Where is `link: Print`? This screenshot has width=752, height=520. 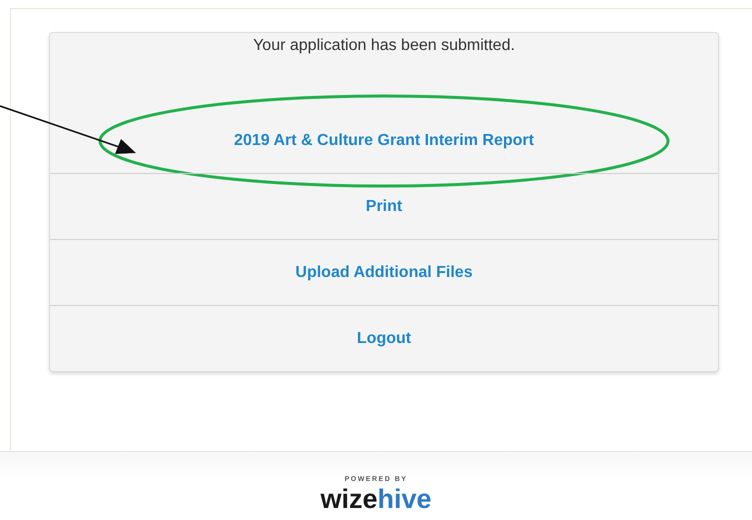 link: Print is located at coordinates (384, 207).